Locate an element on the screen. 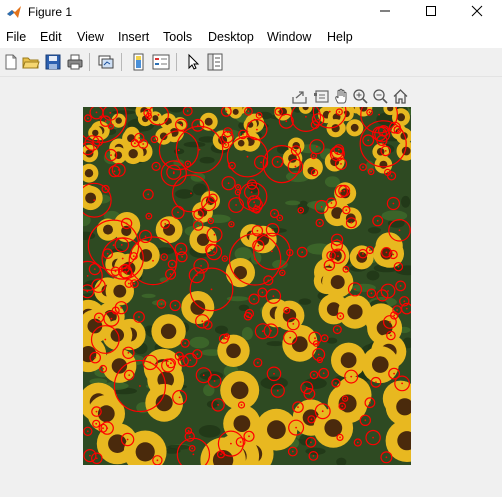  close-icon is located at coordinates (477, 11).